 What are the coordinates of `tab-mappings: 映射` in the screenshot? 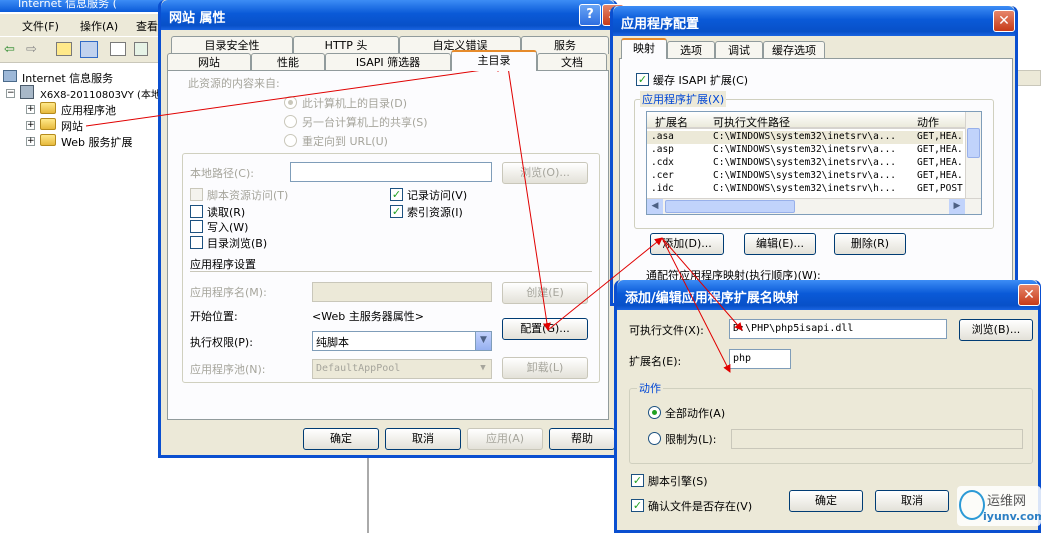 It's located at (644, 48).